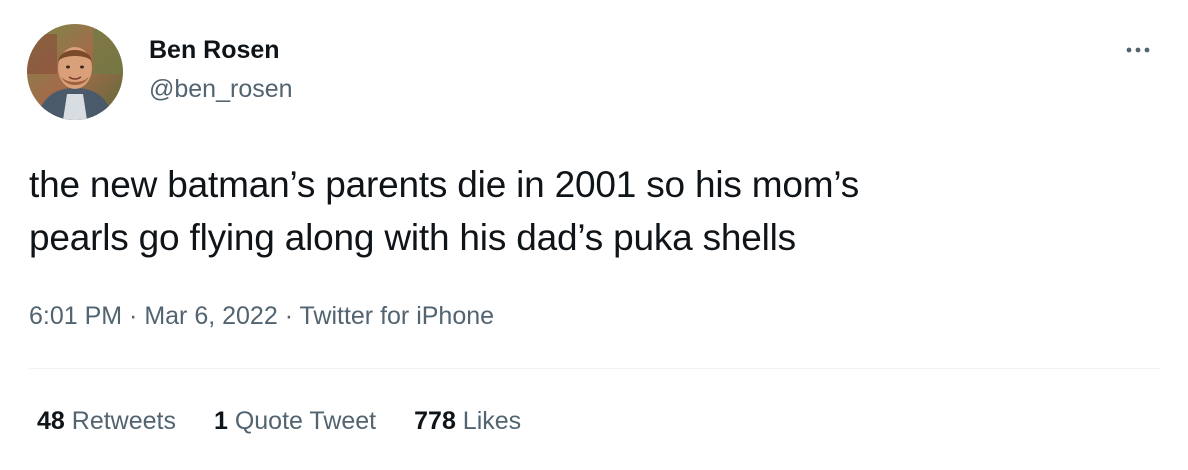  I want to click on quote-tweets-count: 1, so click(220, 421).